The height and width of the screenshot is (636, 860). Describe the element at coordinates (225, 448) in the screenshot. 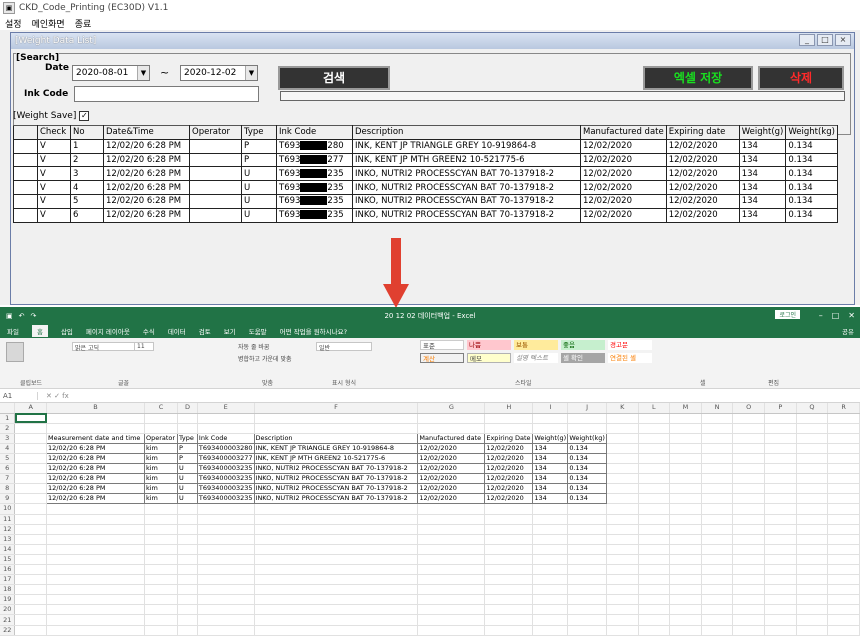

I see `cell: T693400003280` at that location.